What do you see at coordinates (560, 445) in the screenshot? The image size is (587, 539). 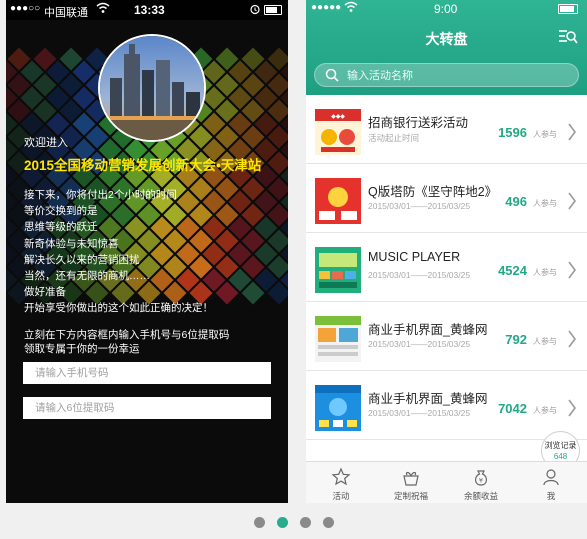 I see `history-label: 浏览记录` at bounding box center [560, 445].